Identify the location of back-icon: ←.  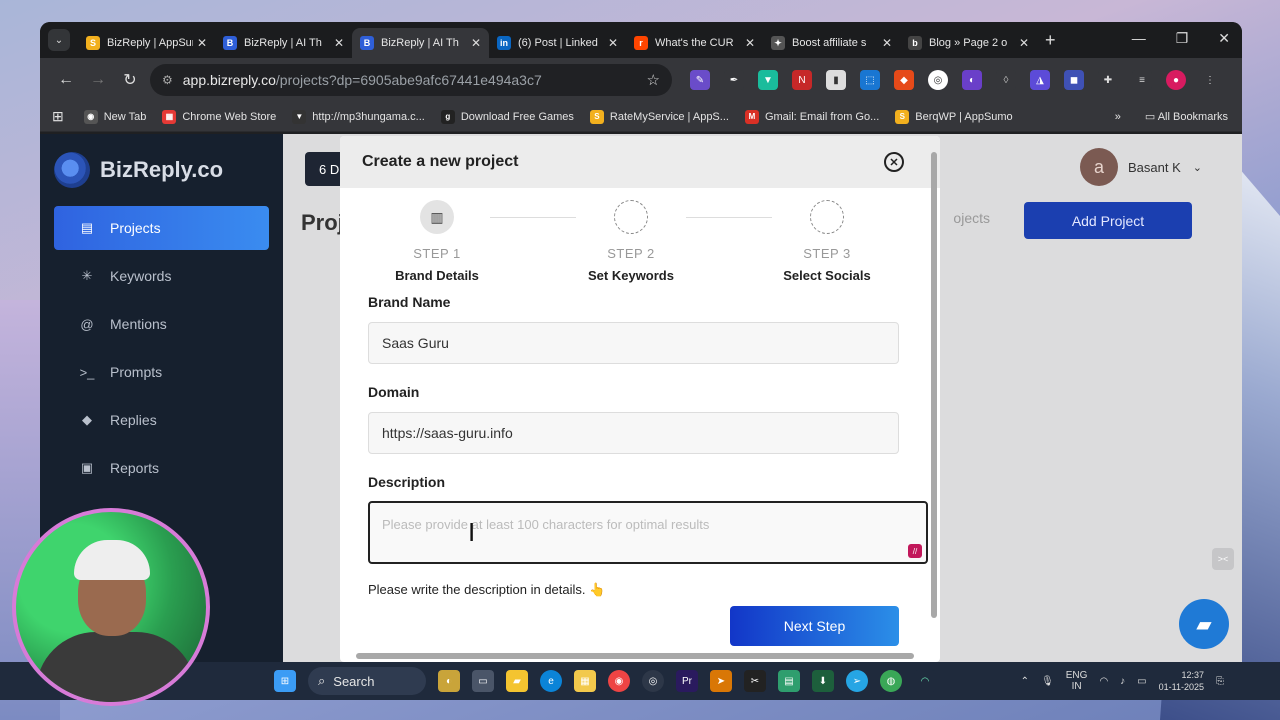
(66, 80).